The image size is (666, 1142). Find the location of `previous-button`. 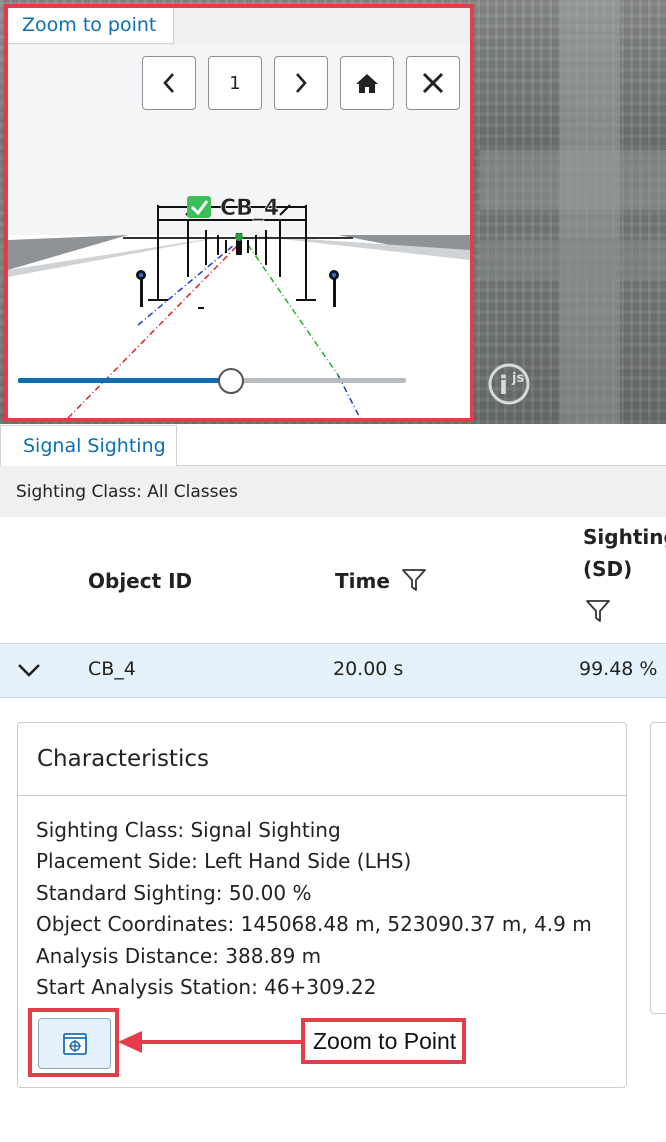

previous-button is located at coordinates (169, 83).